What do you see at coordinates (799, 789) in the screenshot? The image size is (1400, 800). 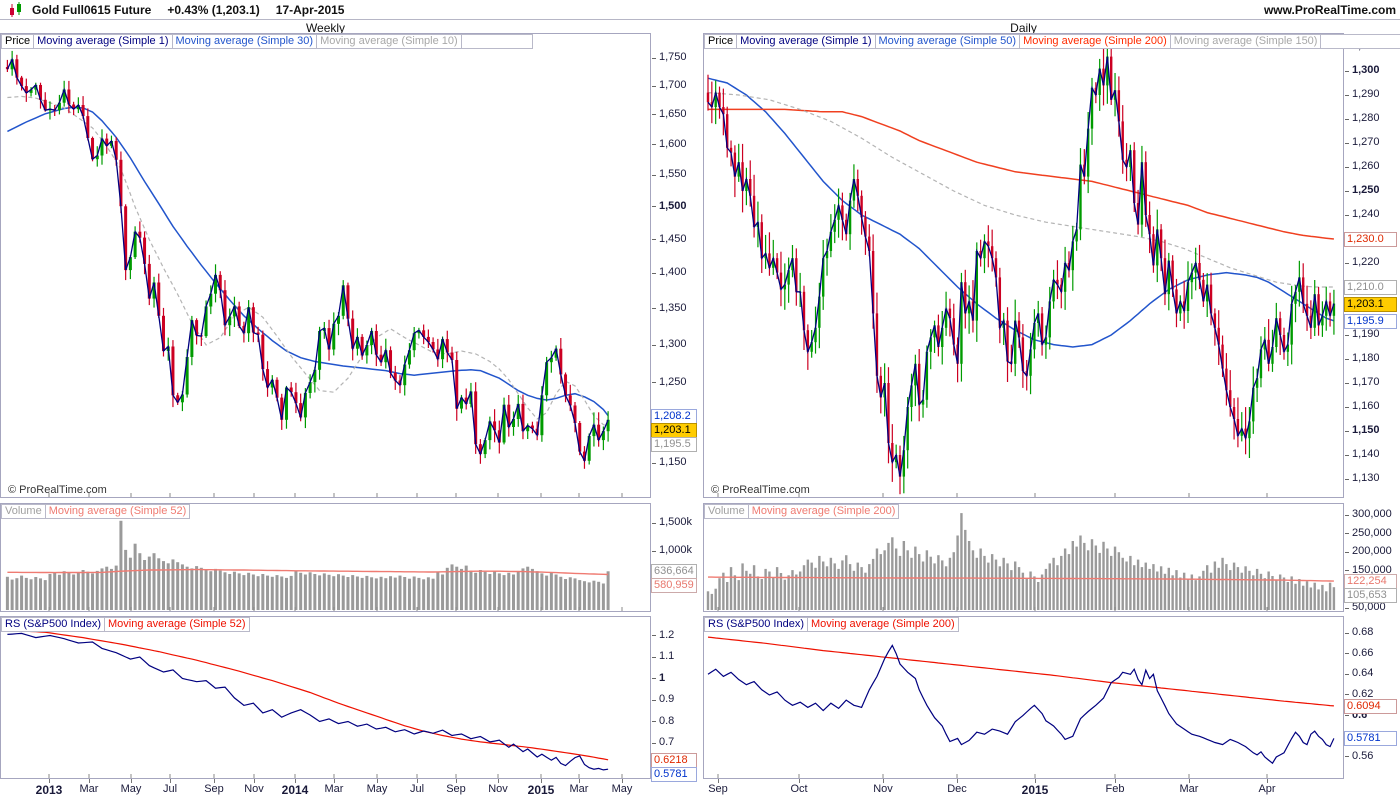 I see `x-axis-label: Oct` at bounding box center [799, 789].